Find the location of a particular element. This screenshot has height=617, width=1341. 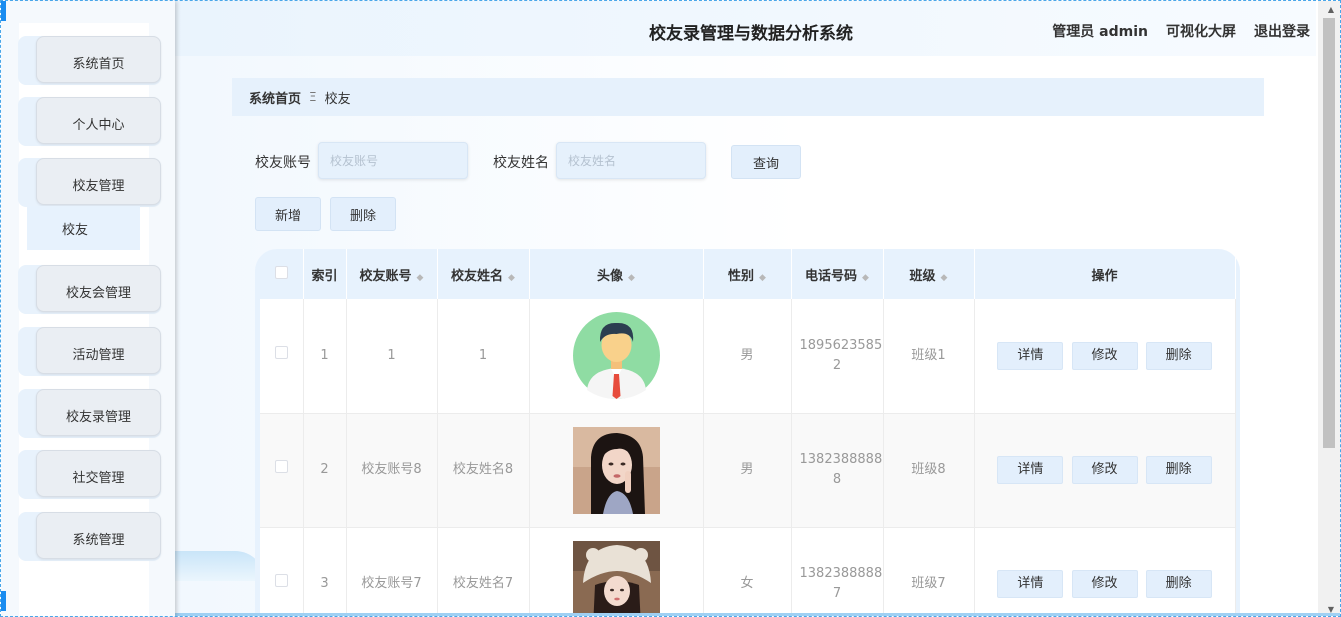

column-header-label: 头像 is located at coordinates (610, 276).